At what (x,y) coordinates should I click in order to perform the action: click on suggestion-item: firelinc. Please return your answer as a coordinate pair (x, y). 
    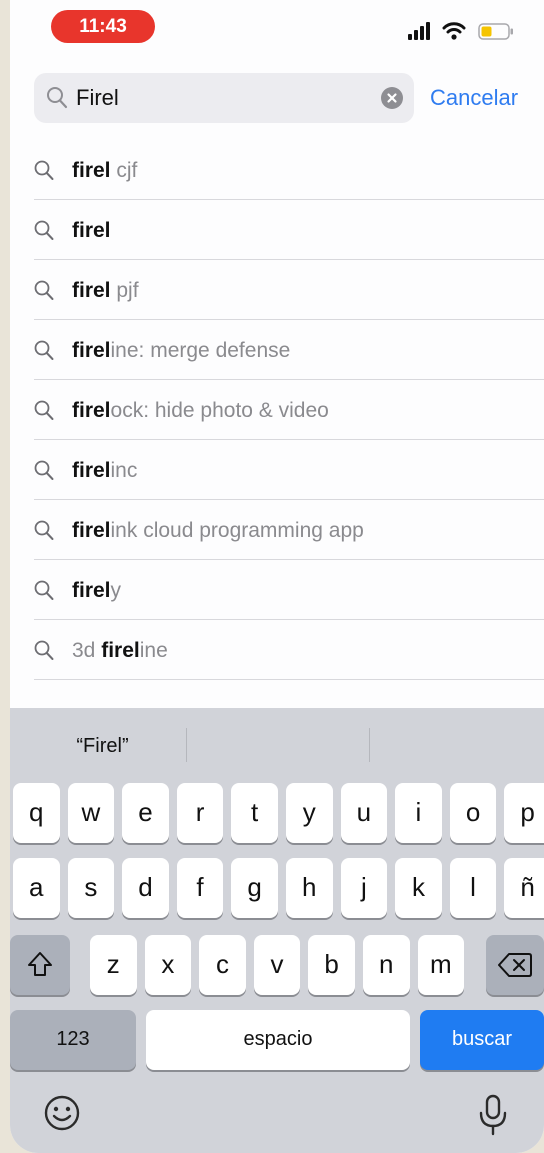
    Looking at the image, I should click on (277, 470).